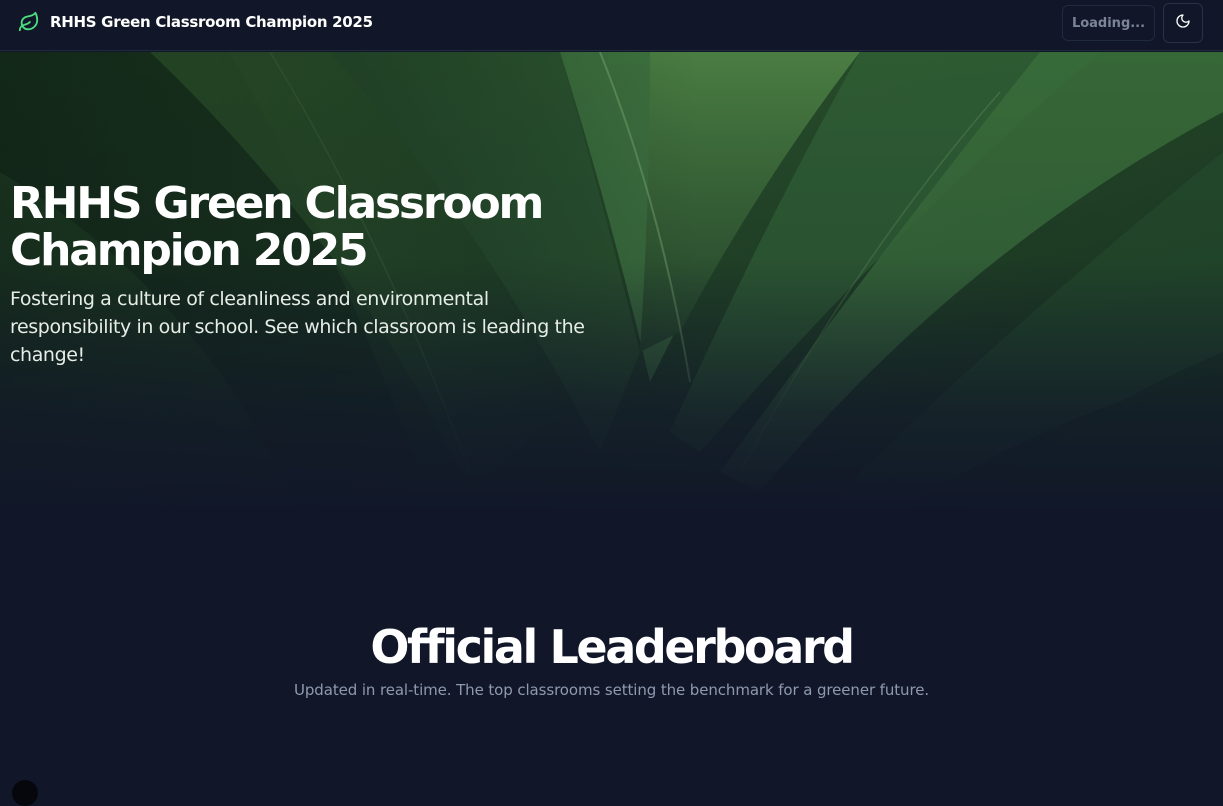  What do you see at coordinates (211, 22) in the screenshot?
I see `brand-title: RHHS Green Classroom Champion 2025` at bounding box center [211, 22].